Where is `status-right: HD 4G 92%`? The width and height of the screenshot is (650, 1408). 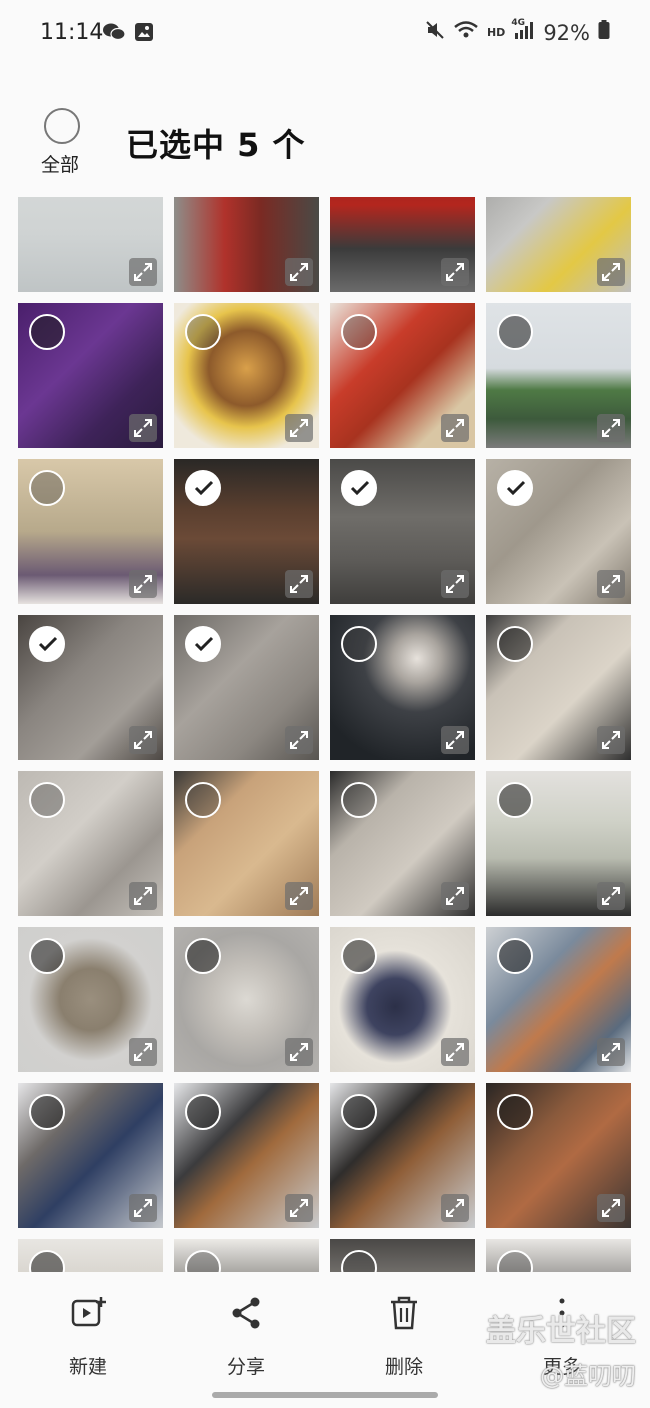 status-right: HD 4G 92% is located at coordinates (517, 32).